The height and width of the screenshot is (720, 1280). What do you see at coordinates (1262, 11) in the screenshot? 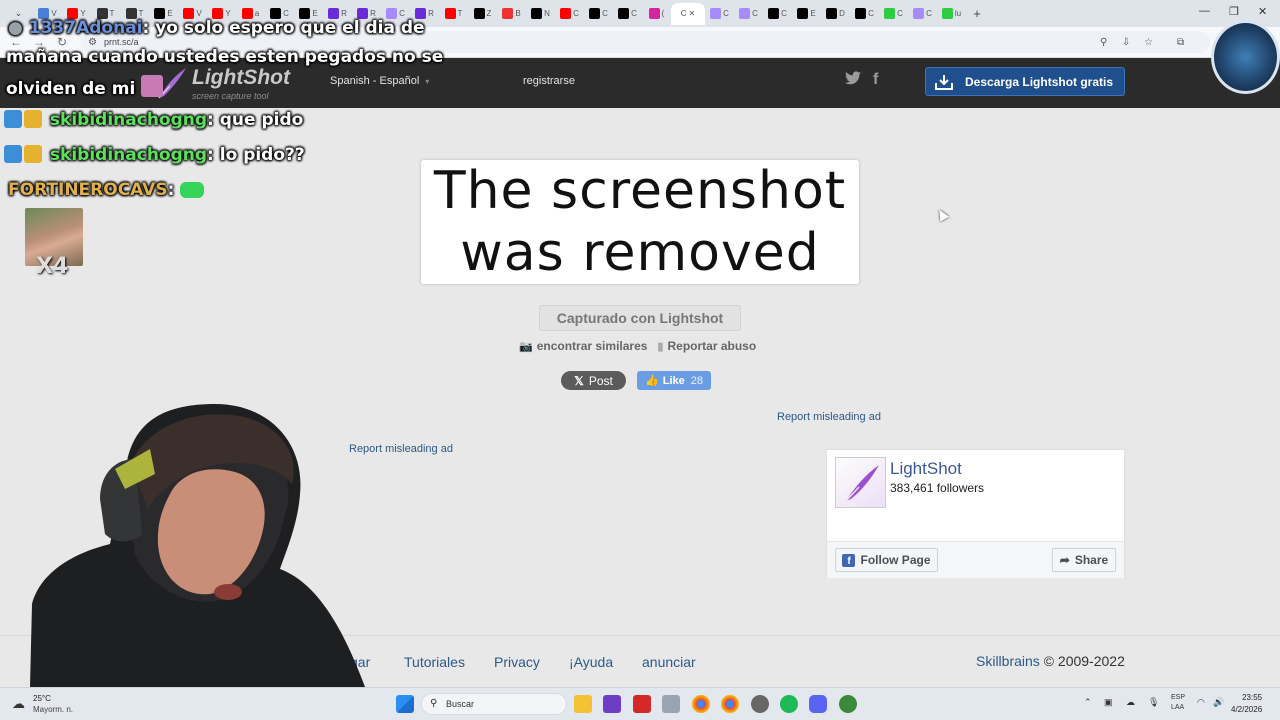
I see `close-window-button: ✕` at bounding box center [1262, 11].